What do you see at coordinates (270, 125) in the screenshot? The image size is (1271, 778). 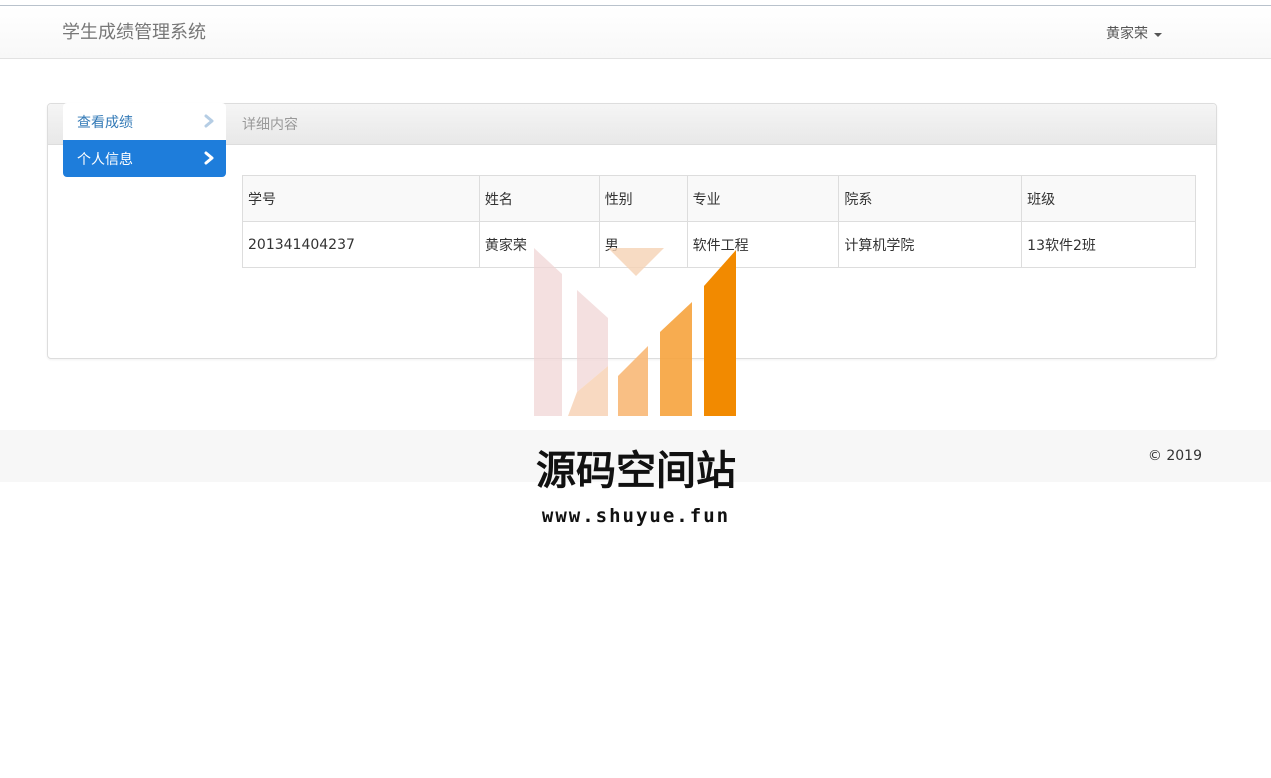 I see `panel-title: 详细内容` at bounding box center [270, 125].